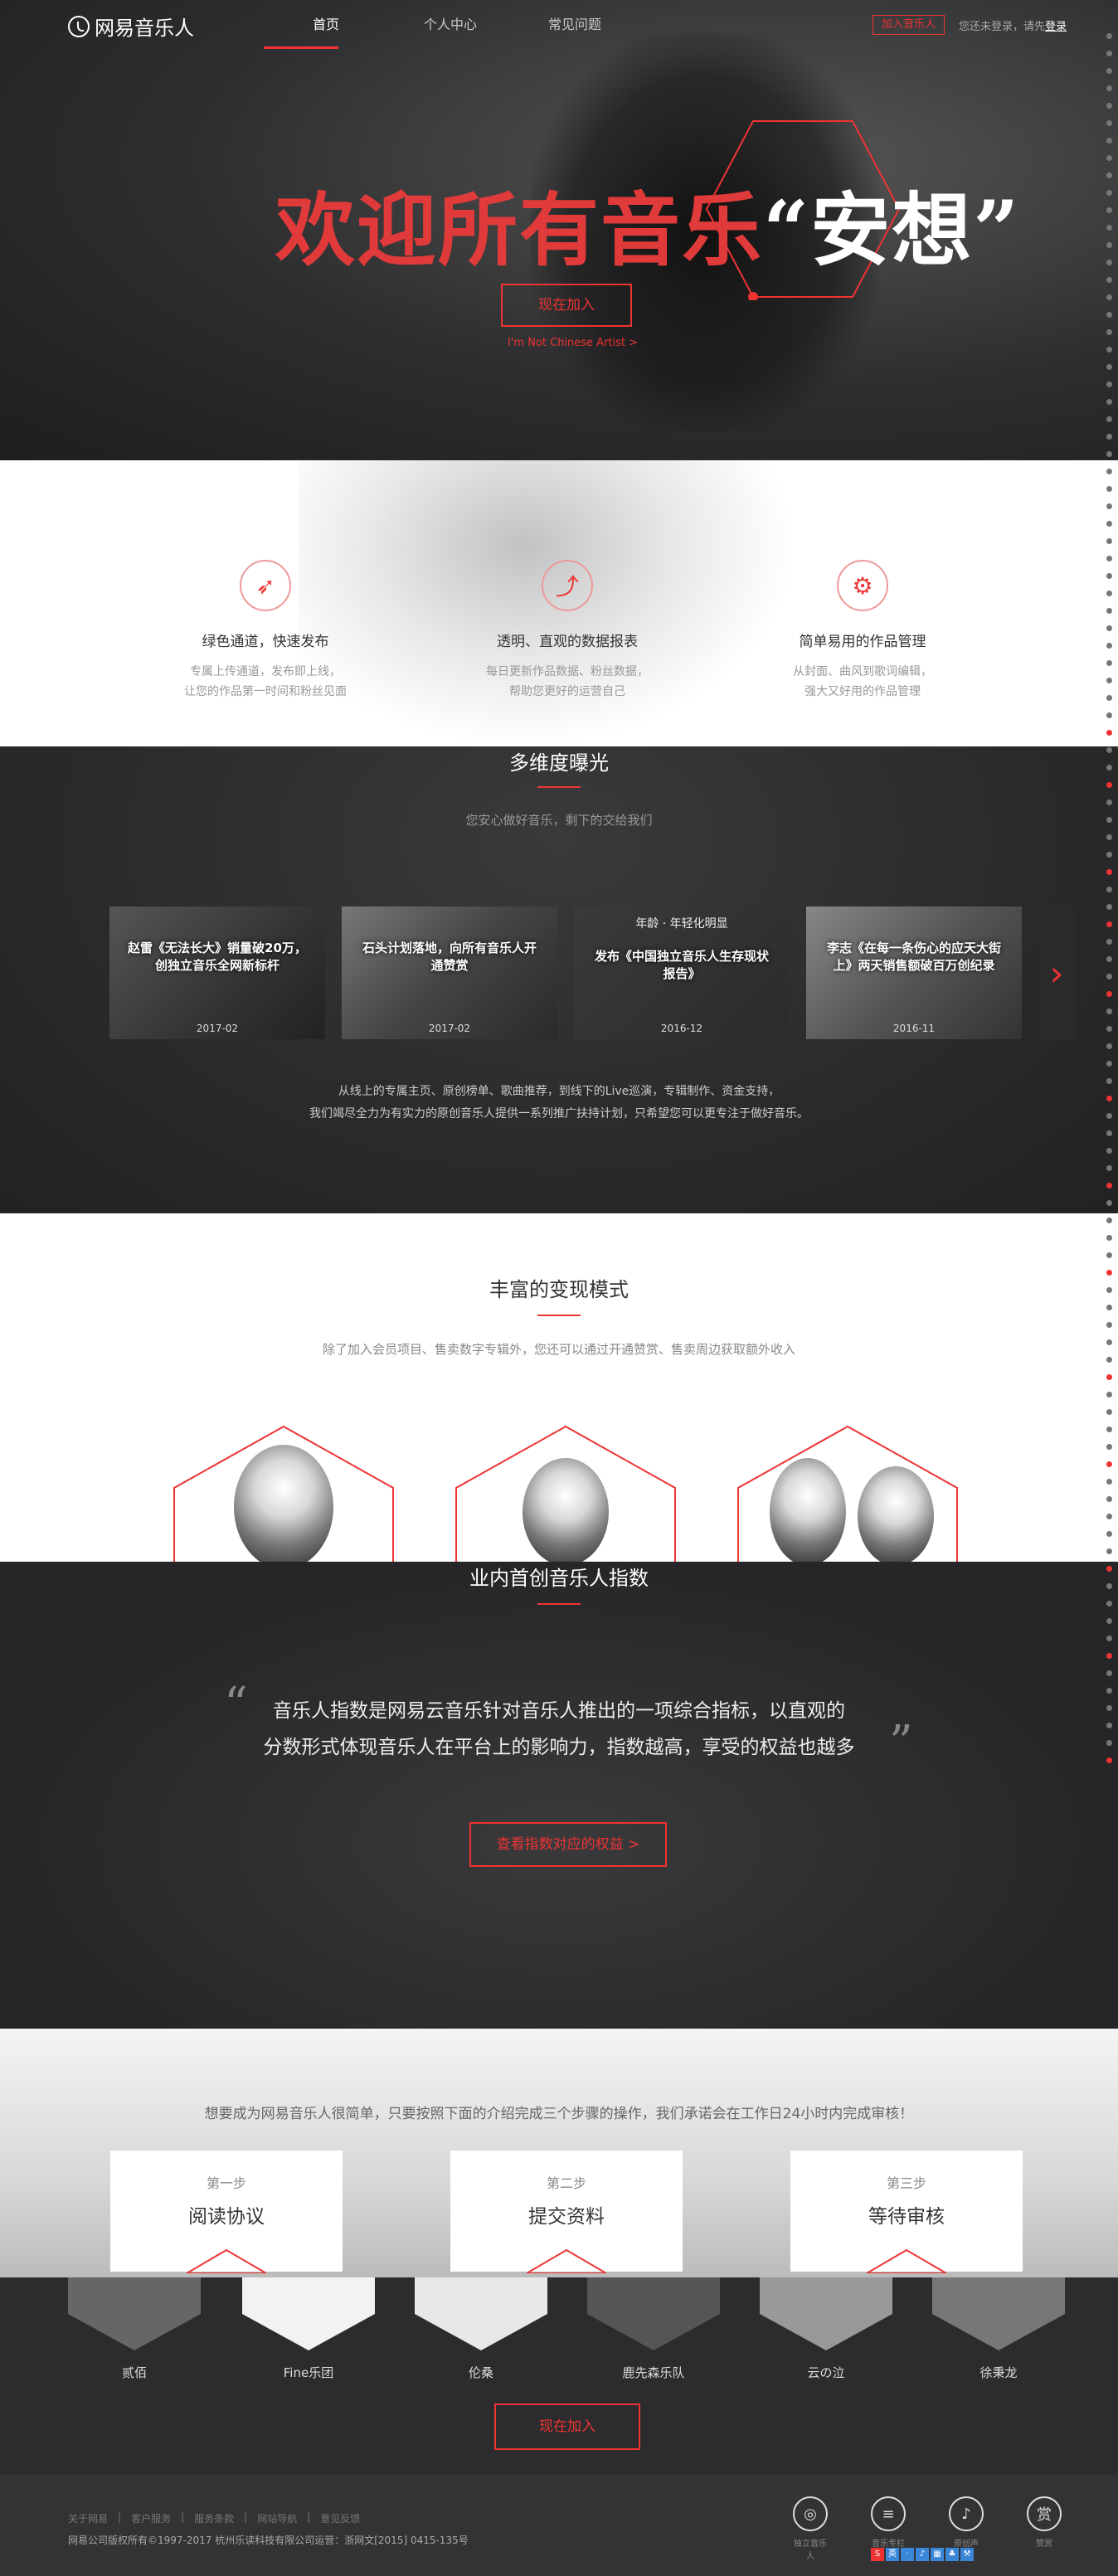  Describe the element at coordinates (567, 2427) in the screenshot. I see `join-now-button: 现在加入` at that location.